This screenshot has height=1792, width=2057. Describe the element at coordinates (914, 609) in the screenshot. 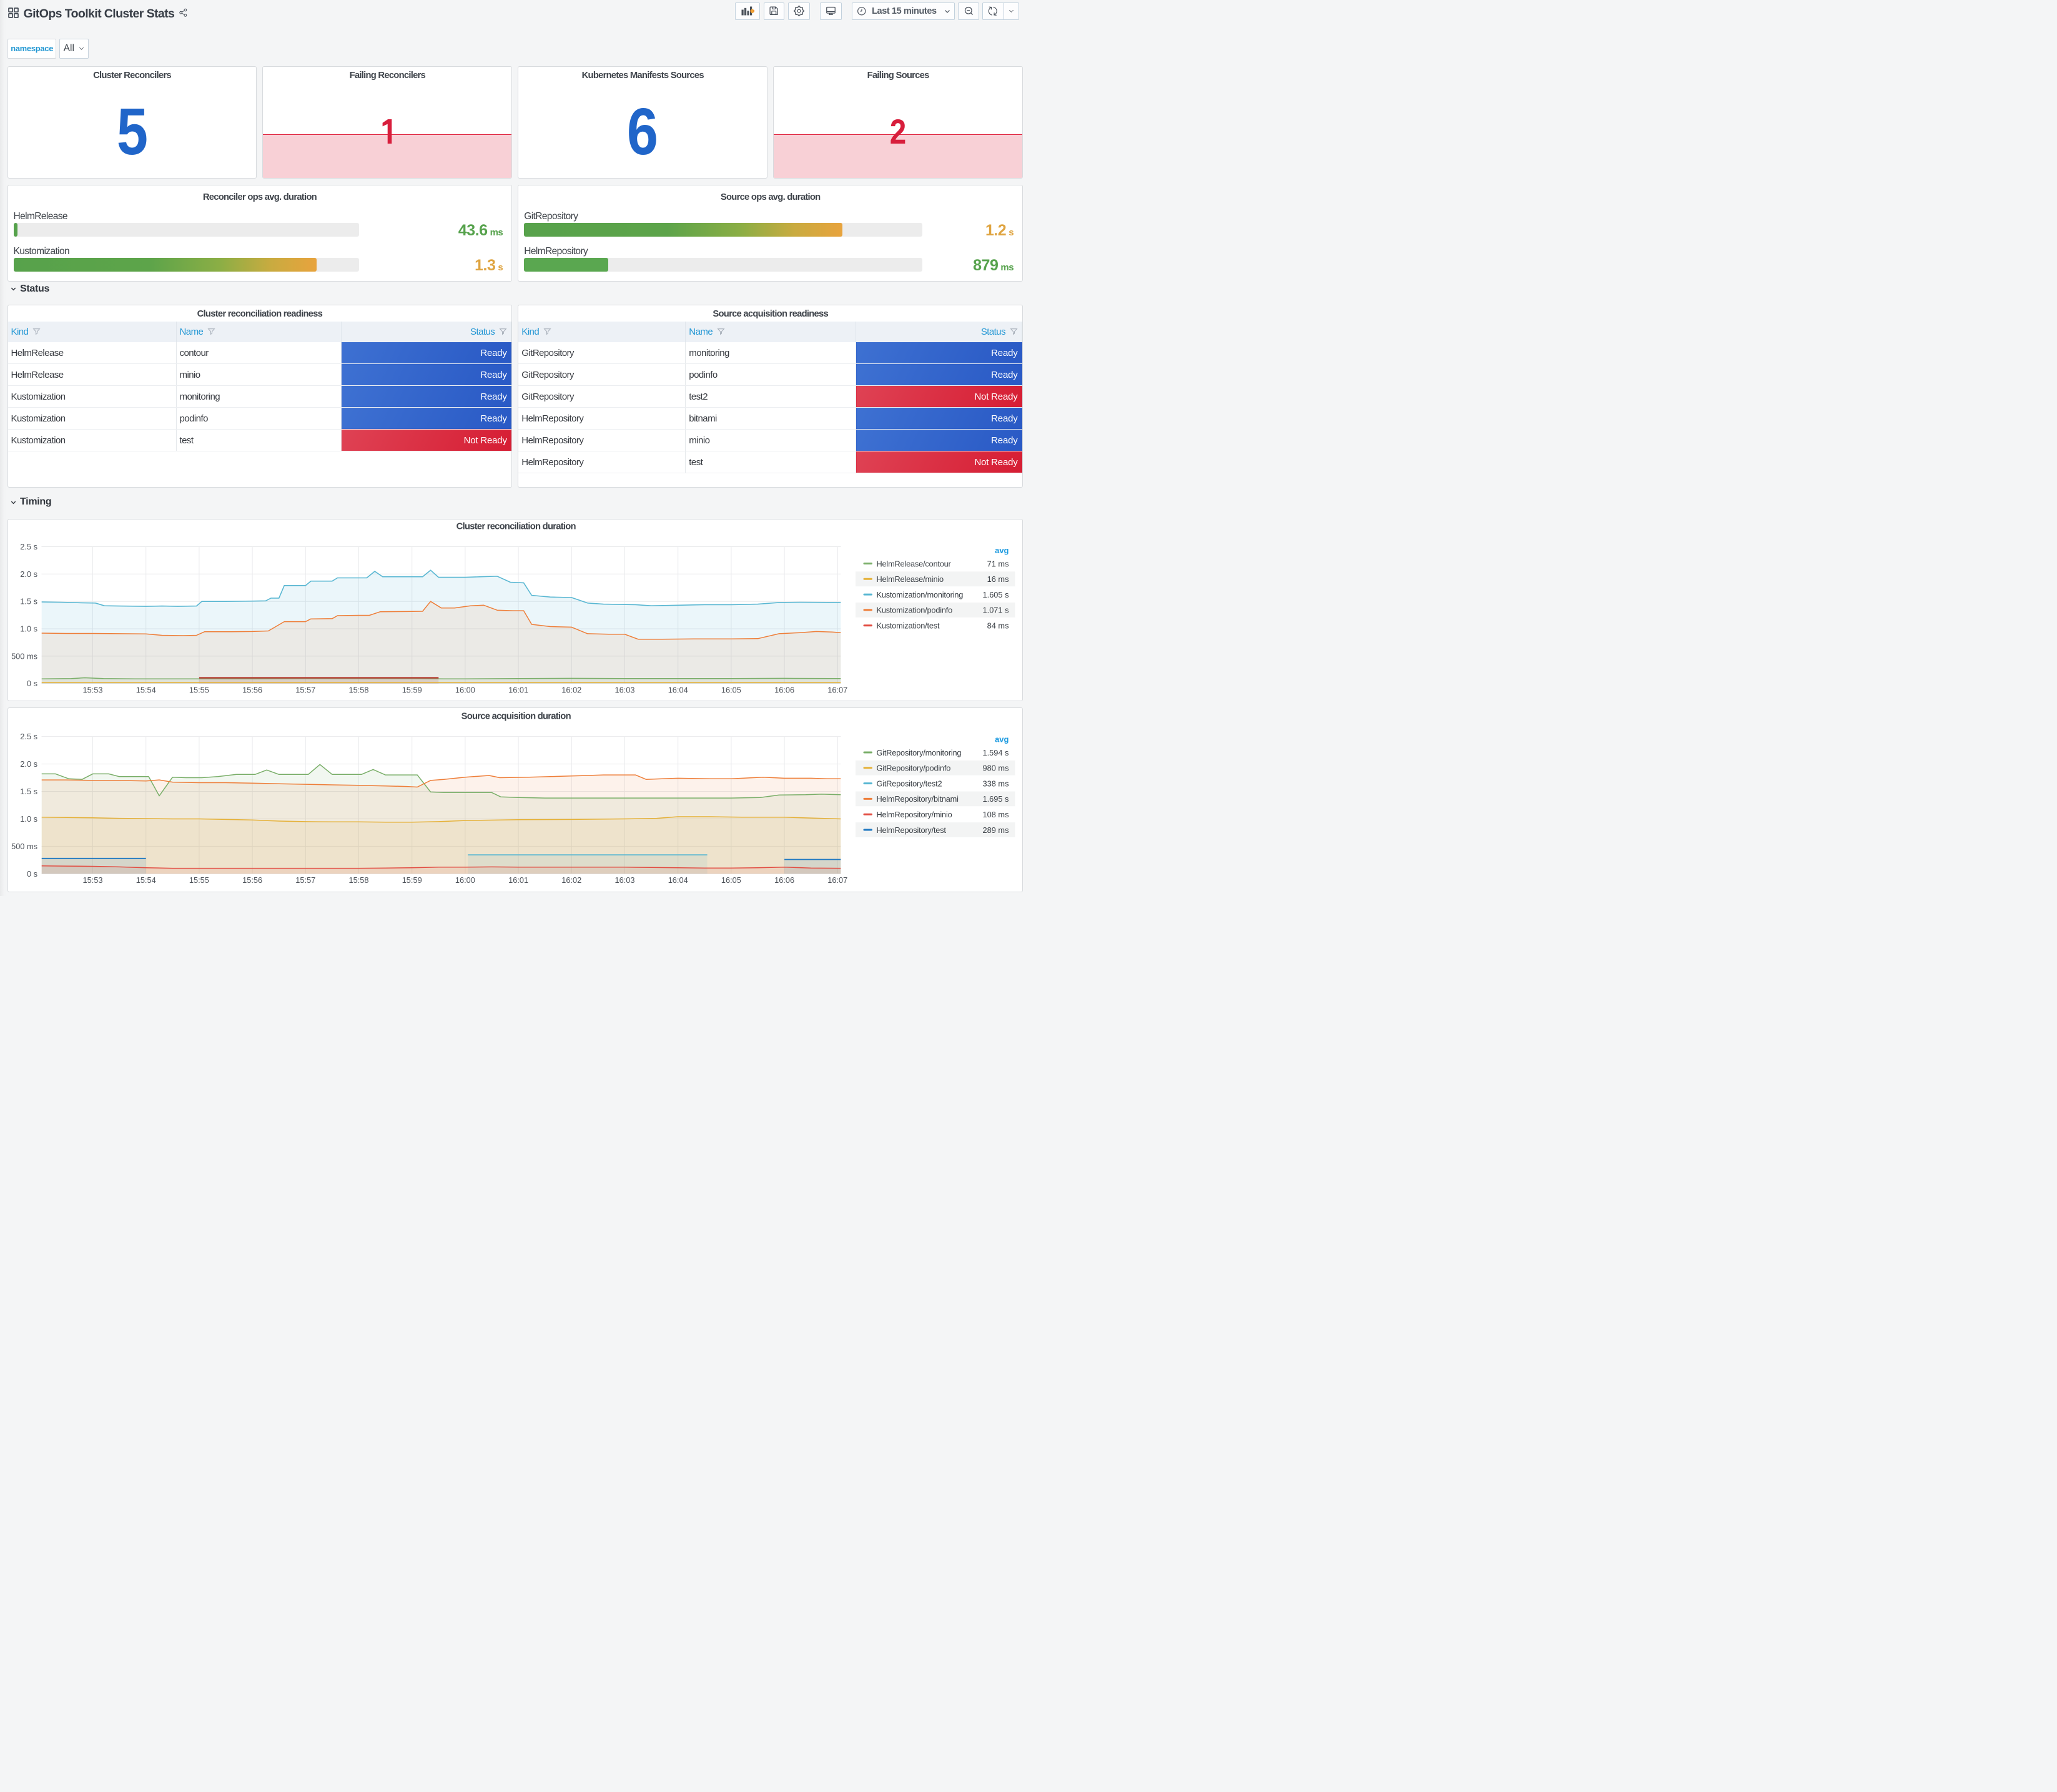

I see `svg-text: Kustomization/podinfo` at that location.